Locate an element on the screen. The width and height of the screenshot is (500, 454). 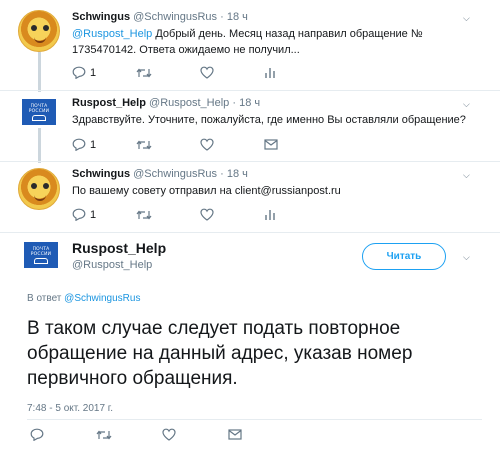
follow-button: Читать is located at coordinates (404, 256).